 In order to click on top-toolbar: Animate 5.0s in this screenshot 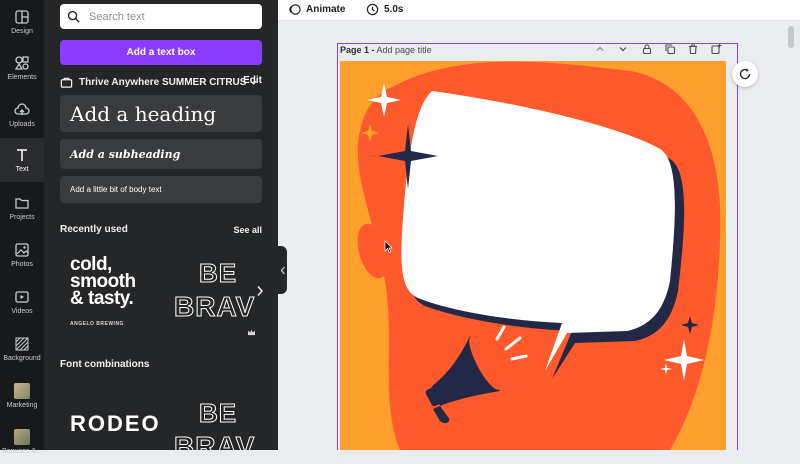, I will do `click(539, 10)`.